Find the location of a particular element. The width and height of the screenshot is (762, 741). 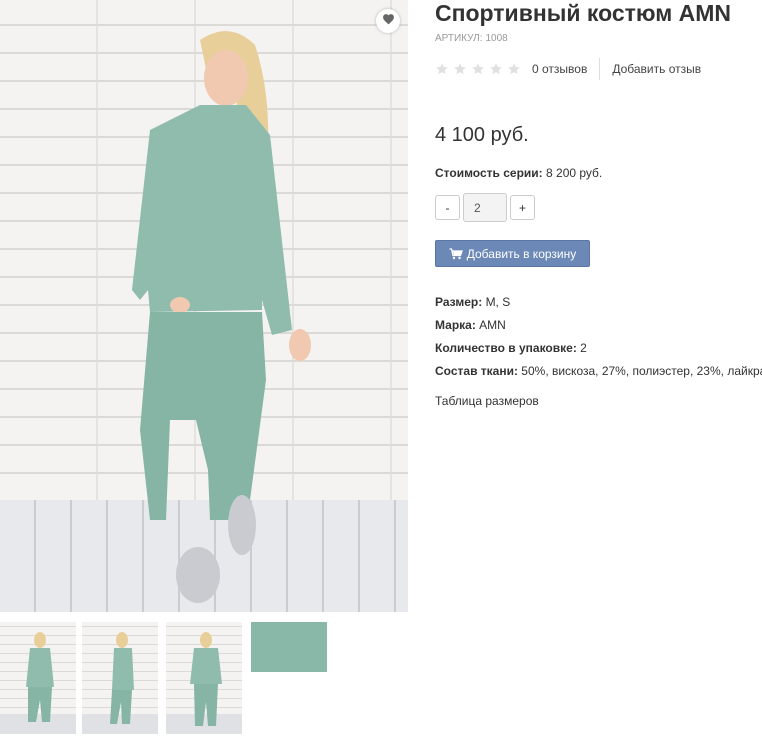

favorite-button is located at coordinates (388, 21).